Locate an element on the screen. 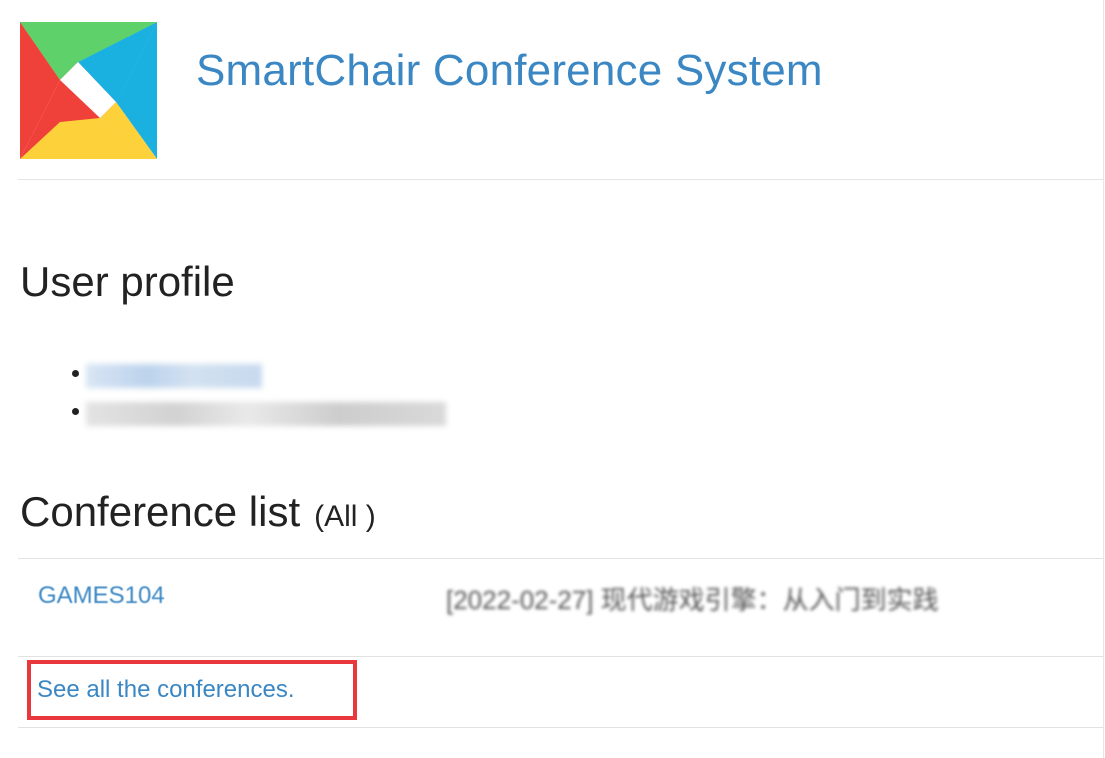 The width and height of the screenshot is (1105, 758). conference-list-title: Conference list is located at coordinates (160, 511).